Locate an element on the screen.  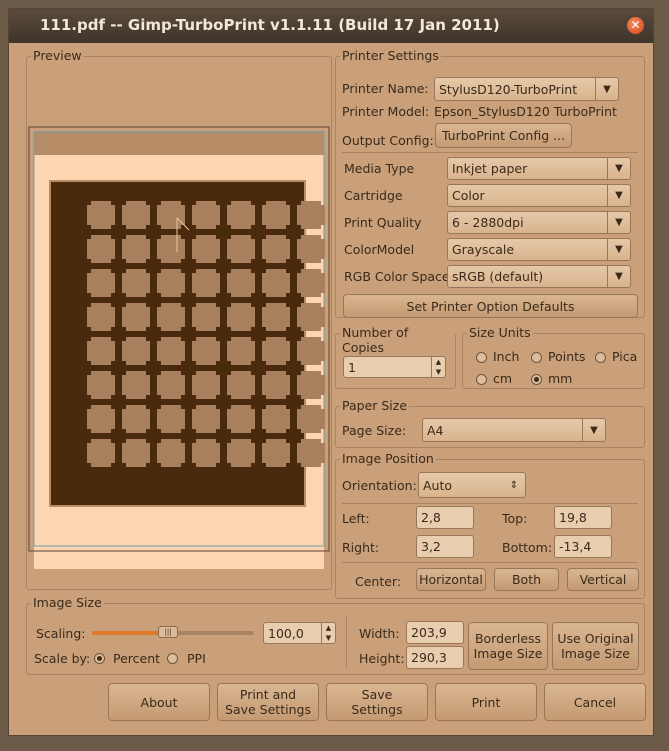
scale-ppi-radio is located at coordinates (172, 658).